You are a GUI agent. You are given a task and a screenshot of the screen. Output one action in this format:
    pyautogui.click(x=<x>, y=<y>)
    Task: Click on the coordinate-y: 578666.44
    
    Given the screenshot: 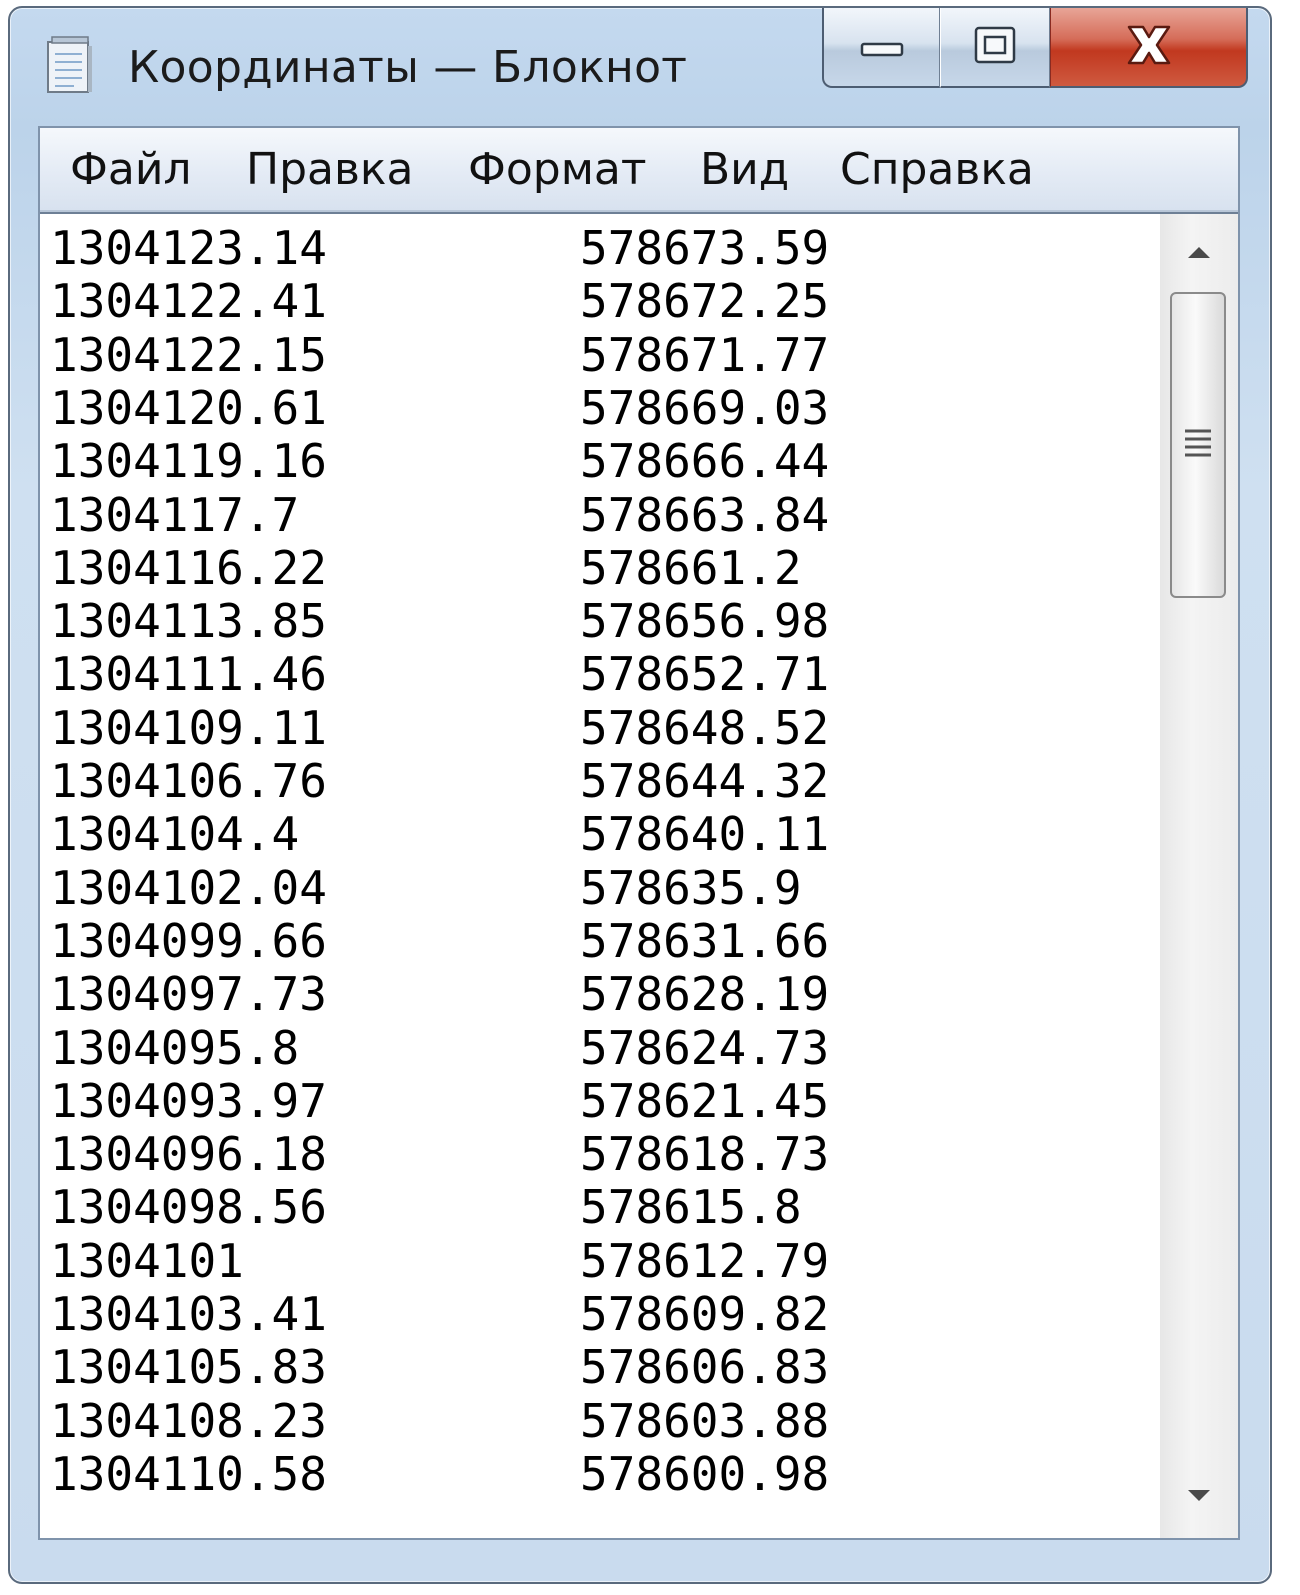 What is the action you would take?
    pyautogui.click(x=705, y=461)
    